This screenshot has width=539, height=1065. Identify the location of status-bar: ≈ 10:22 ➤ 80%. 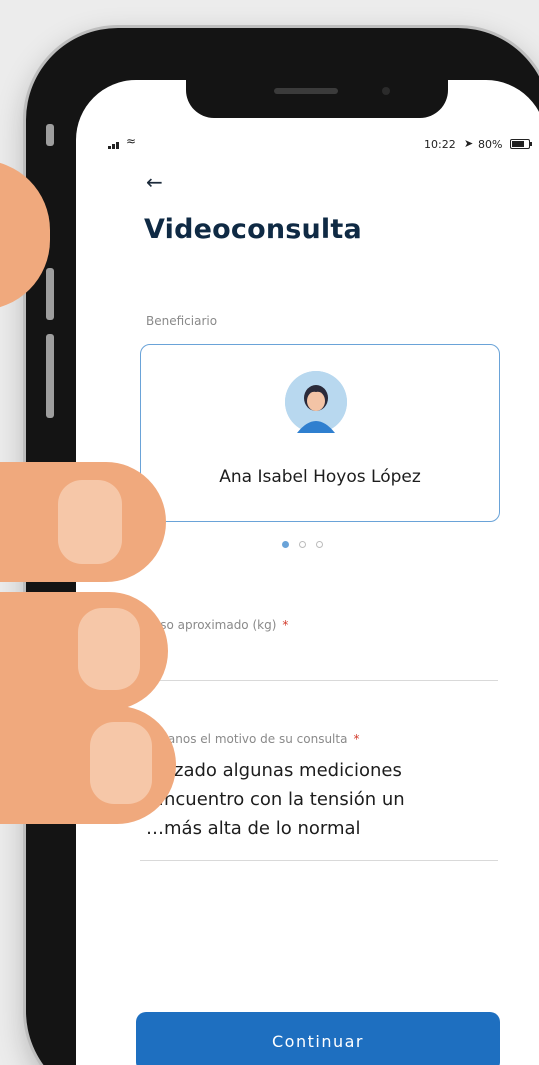
(307, 145).